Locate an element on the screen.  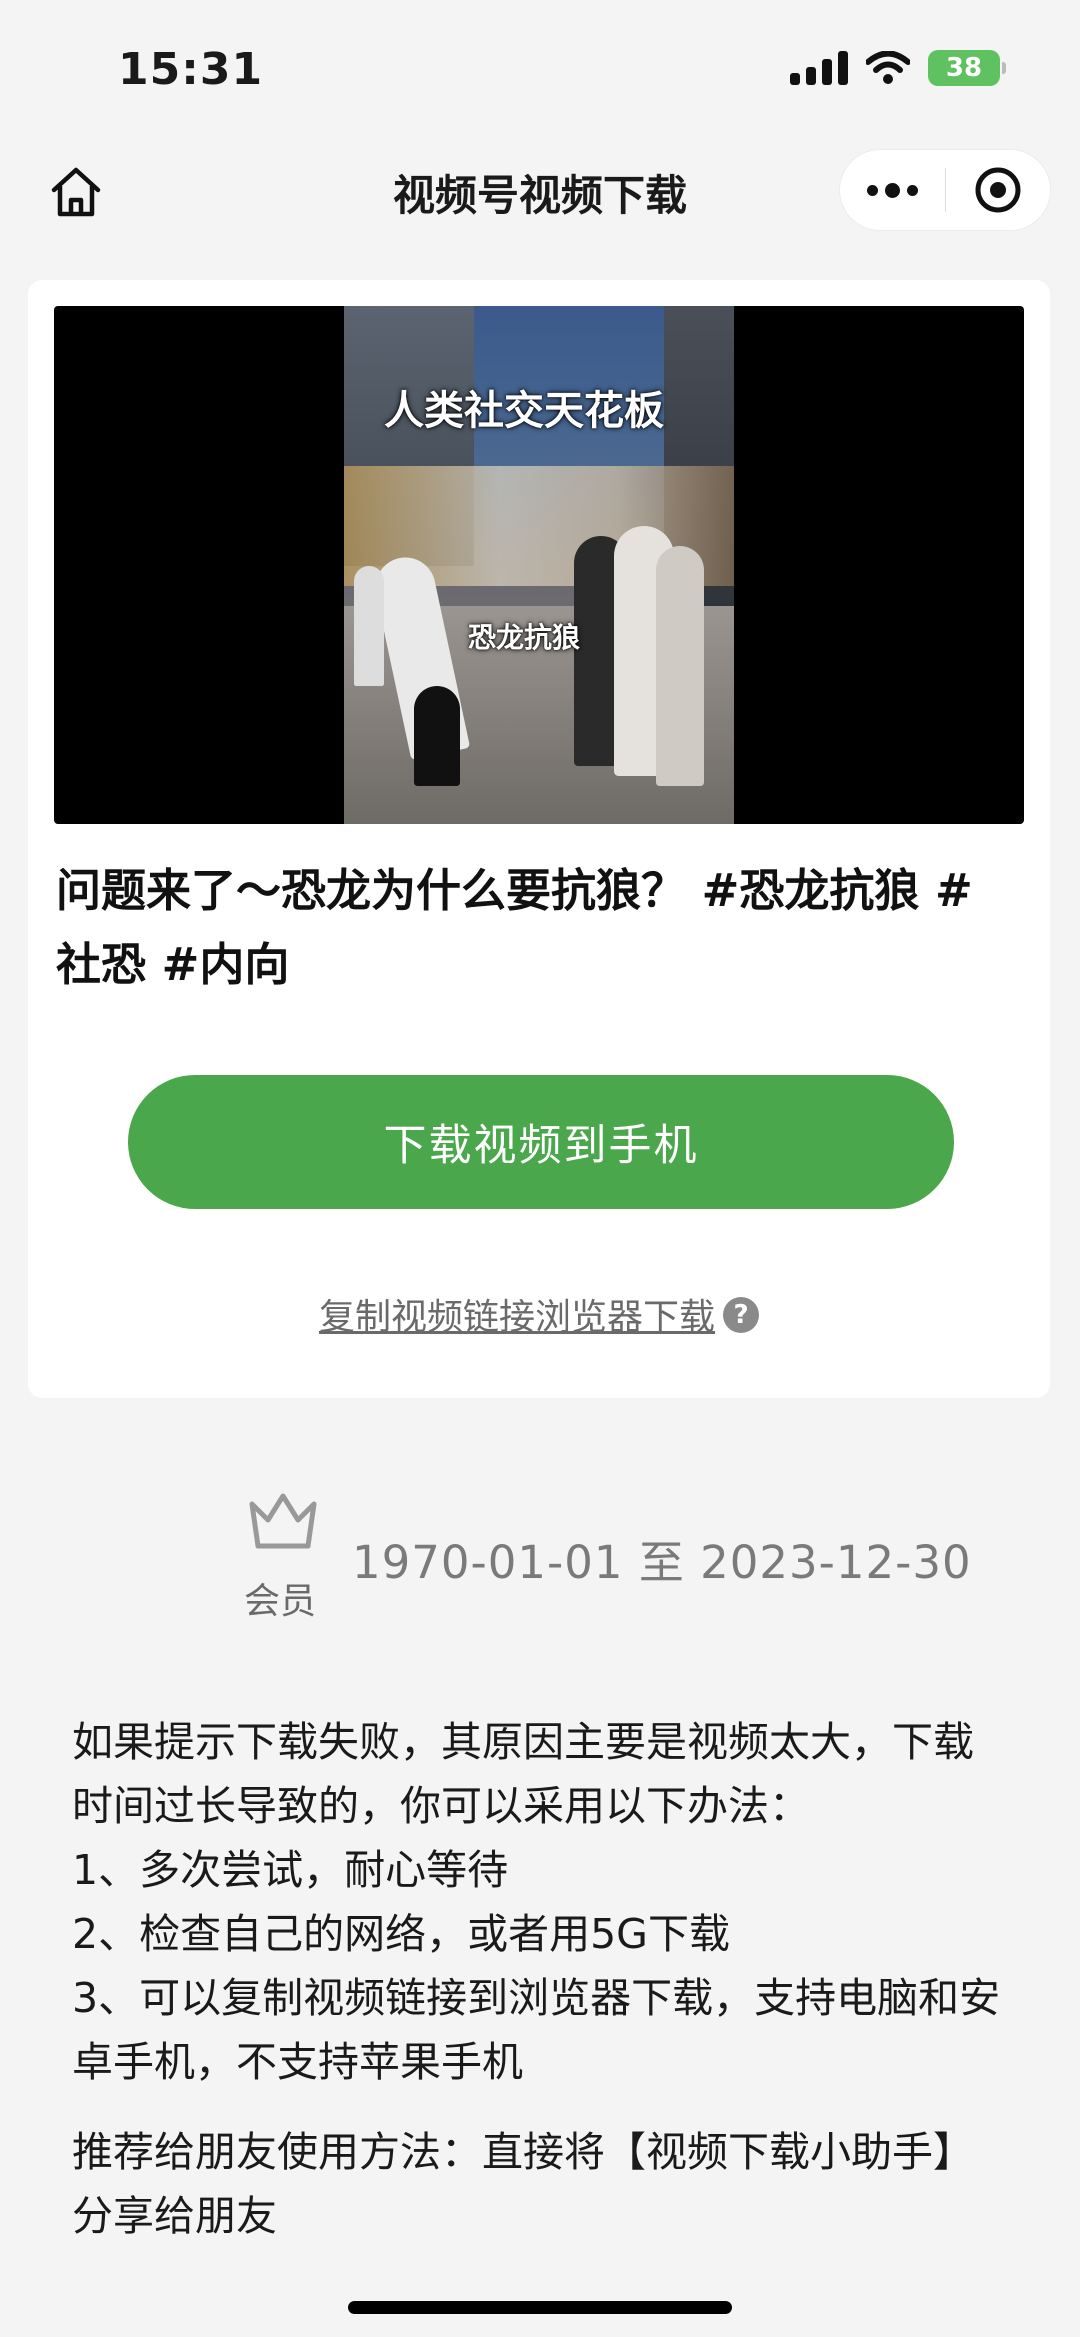
more-icon is located at coordinates (892, 190).